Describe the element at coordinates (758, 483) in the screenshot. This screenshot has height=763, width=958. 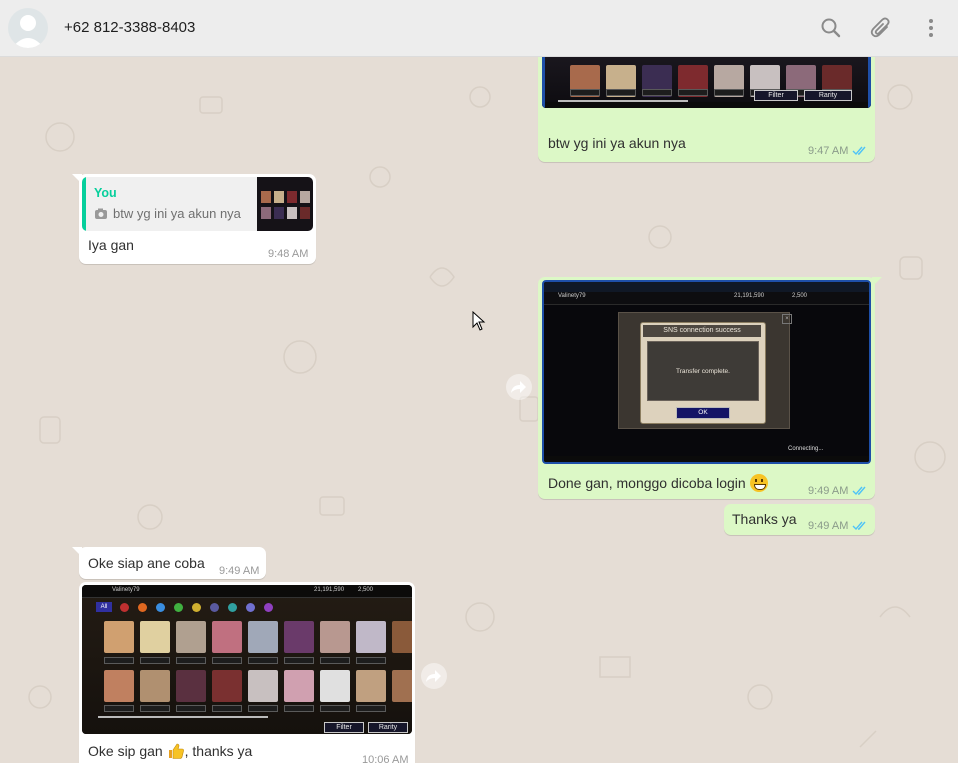
I see `grinning-face-emoji` at that location.